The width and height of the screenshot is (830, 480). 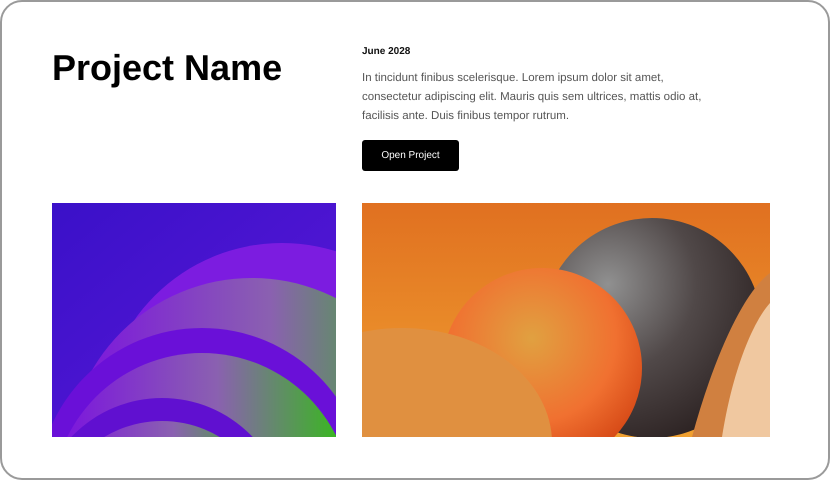 I want to click on project-description: In tincidunt finibus scelerisque. Lorem ipsum dolor sit amet, consectetur adipiscing elit. Mauris quis sem ultrices, mattis odio at, facilisis ante. Duis finibus tempor rutrum., so click(x=532, y=97).